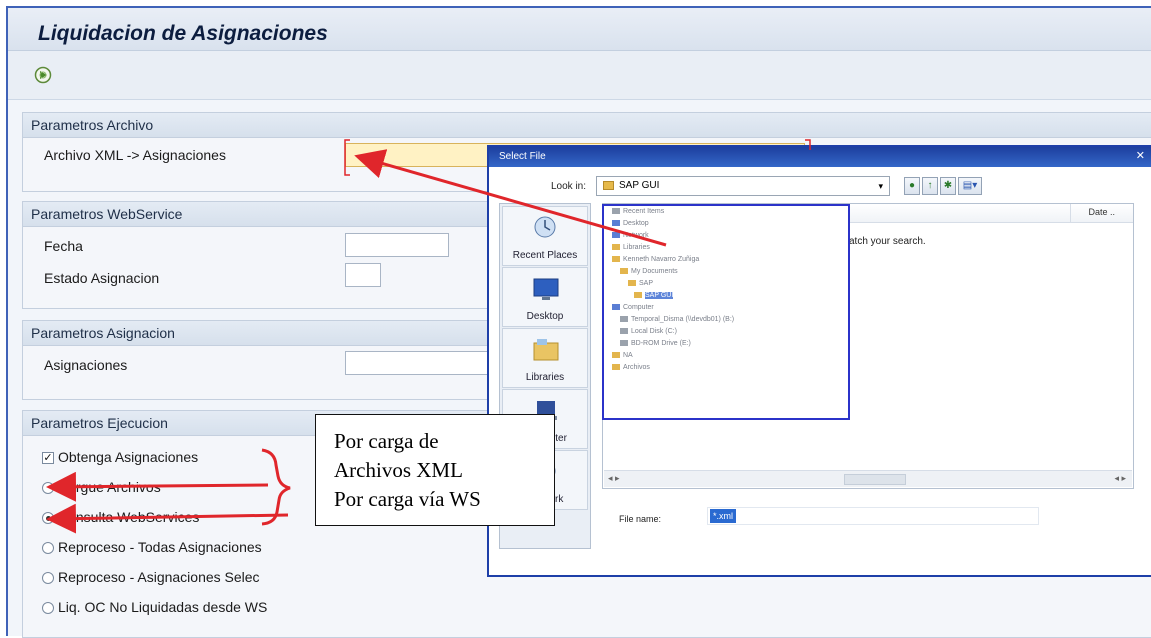  I want to click on field-bracket-right, so click(808, 144).